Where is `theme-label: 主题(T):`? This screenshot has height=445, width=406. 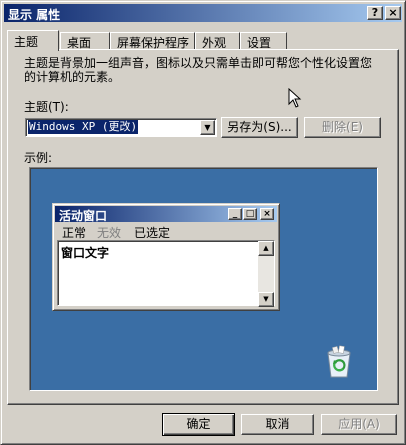
theme-label: 主题(T): is located at coordinates (46, 107).